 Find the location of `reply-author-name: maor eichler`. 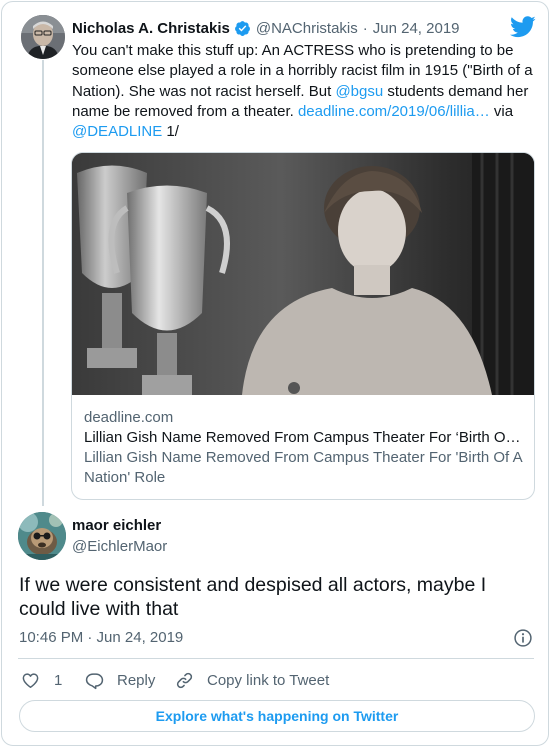

reply-author-name: maor eichler is located at coordinates (116, 525).